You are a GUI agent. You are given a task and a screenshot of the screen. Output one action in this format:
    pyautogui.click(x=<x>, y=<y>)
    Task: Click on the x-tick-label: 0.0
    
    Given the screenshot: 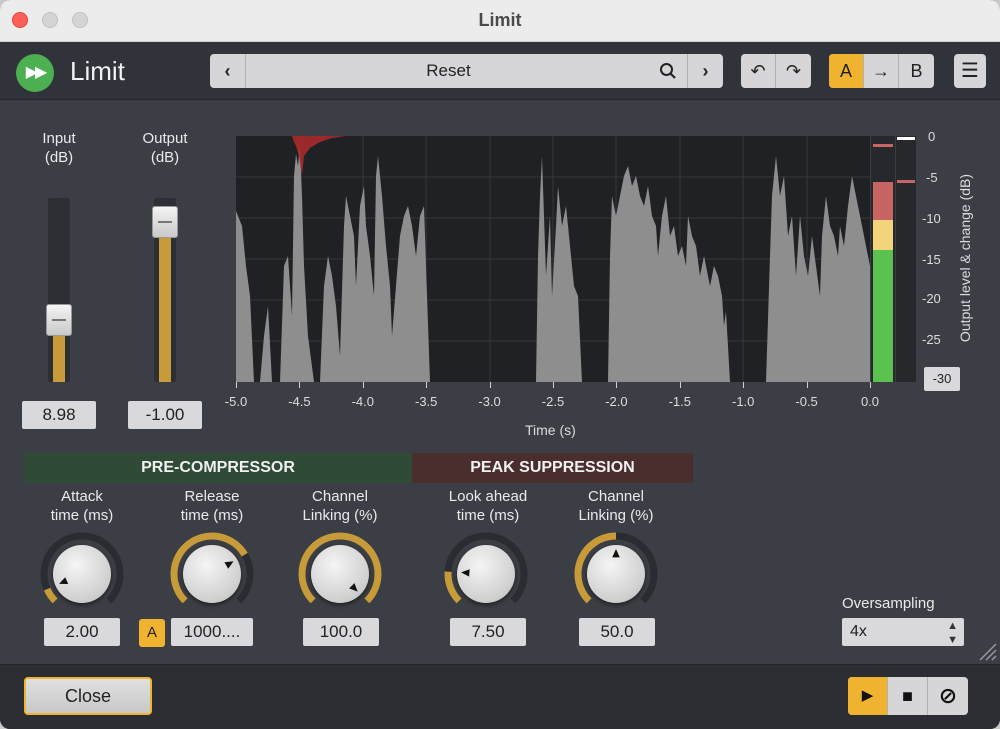 What is the action you would take?
    pyautogui.click(x=870, y=401)
    